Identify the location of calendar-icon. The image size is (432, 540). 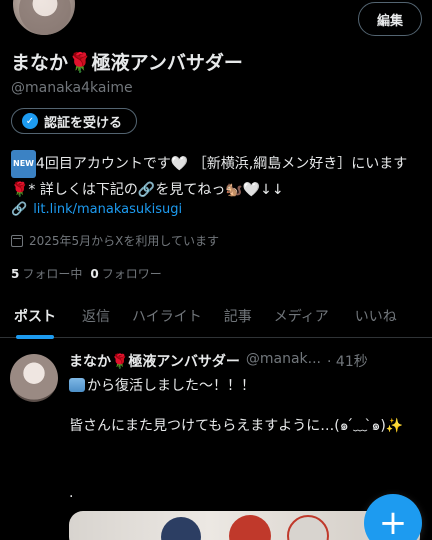
(17, 240).